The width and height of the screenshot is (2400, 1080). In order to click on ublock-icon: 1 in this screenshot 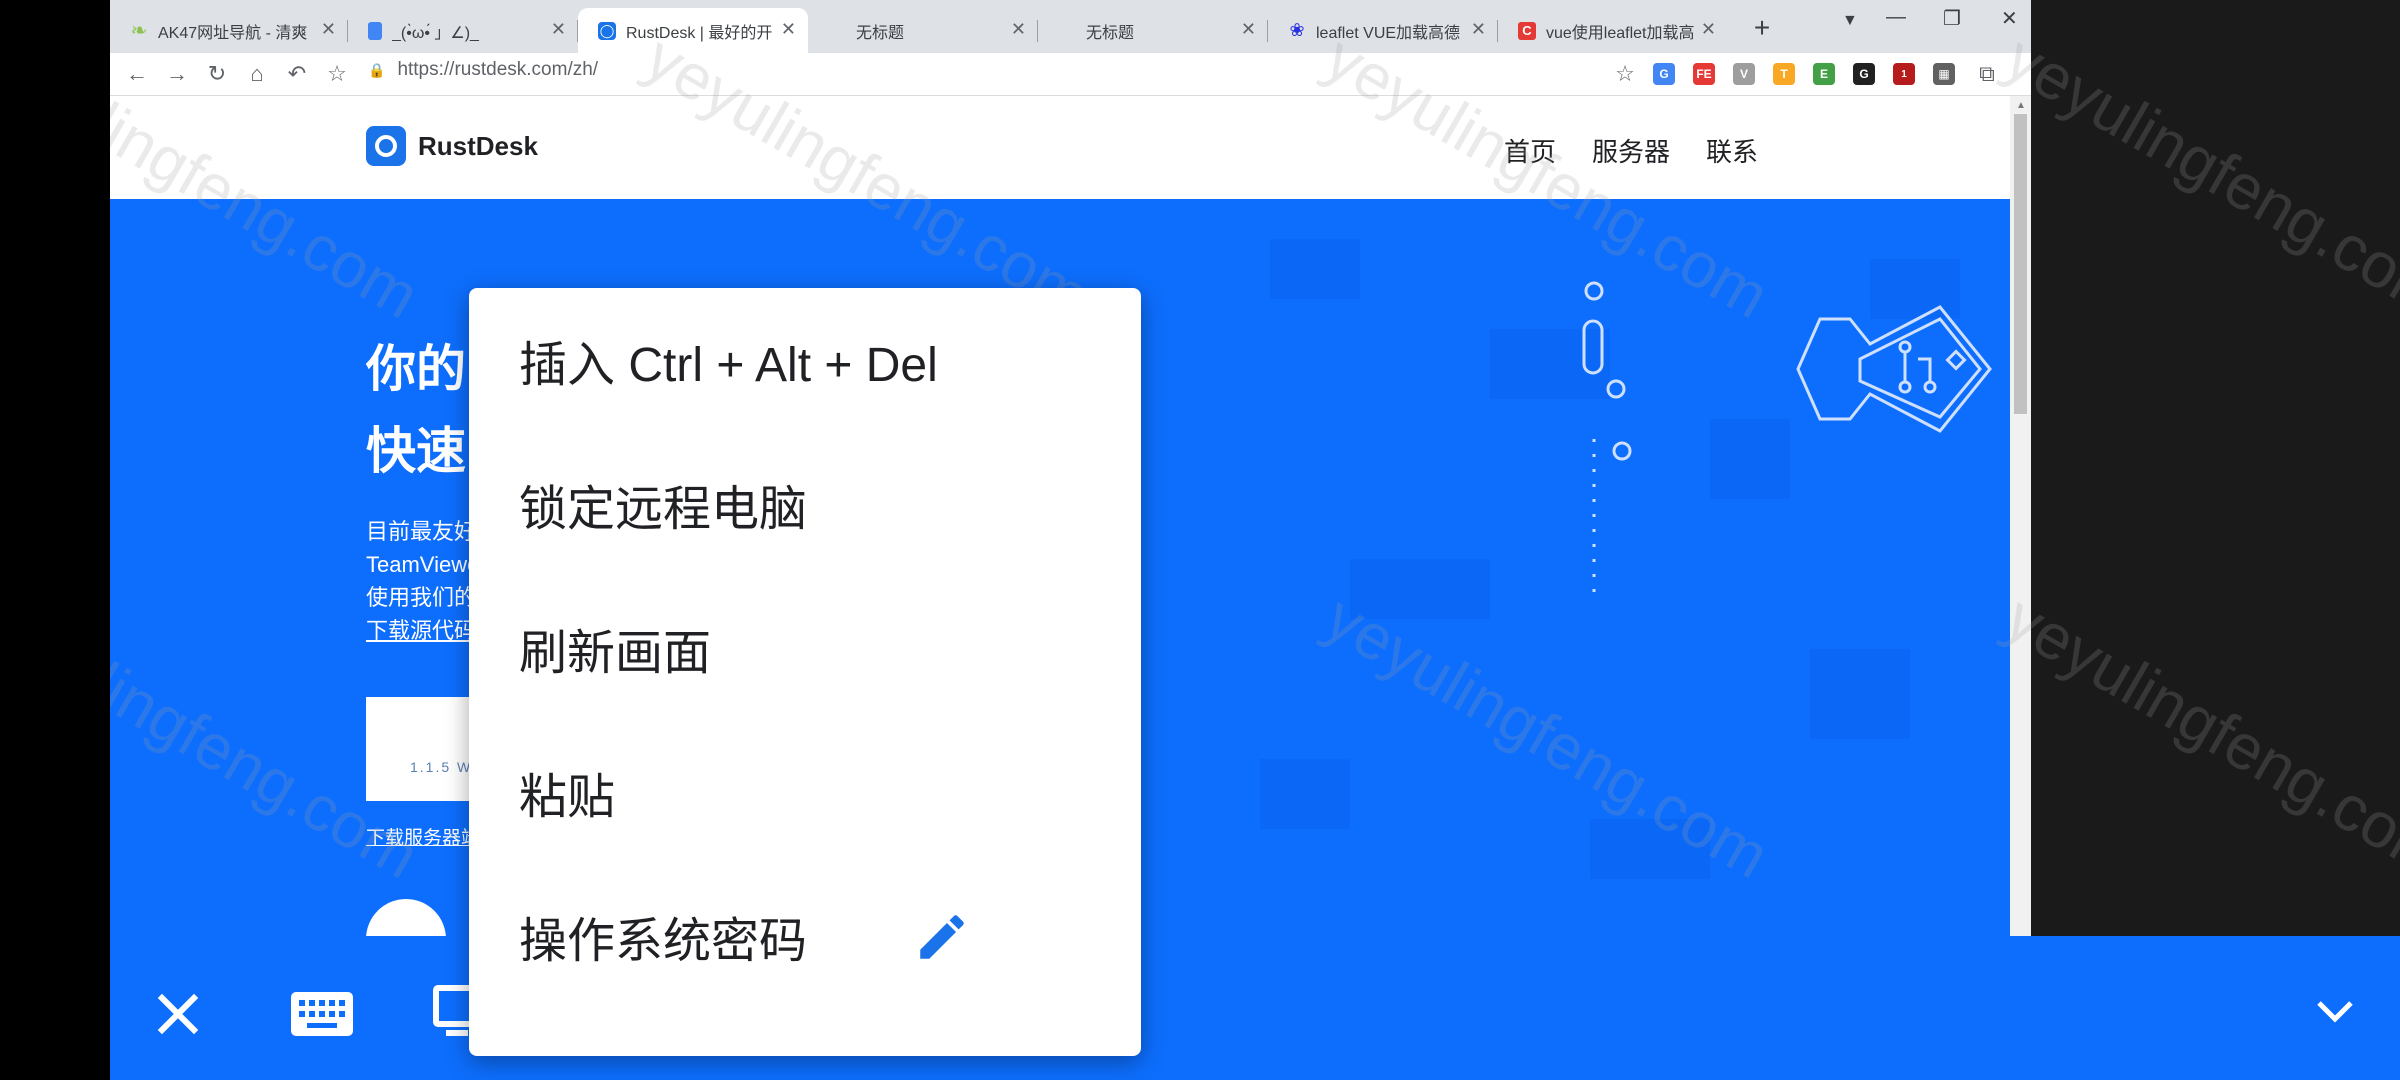, I will do `click(1904, 74)`.